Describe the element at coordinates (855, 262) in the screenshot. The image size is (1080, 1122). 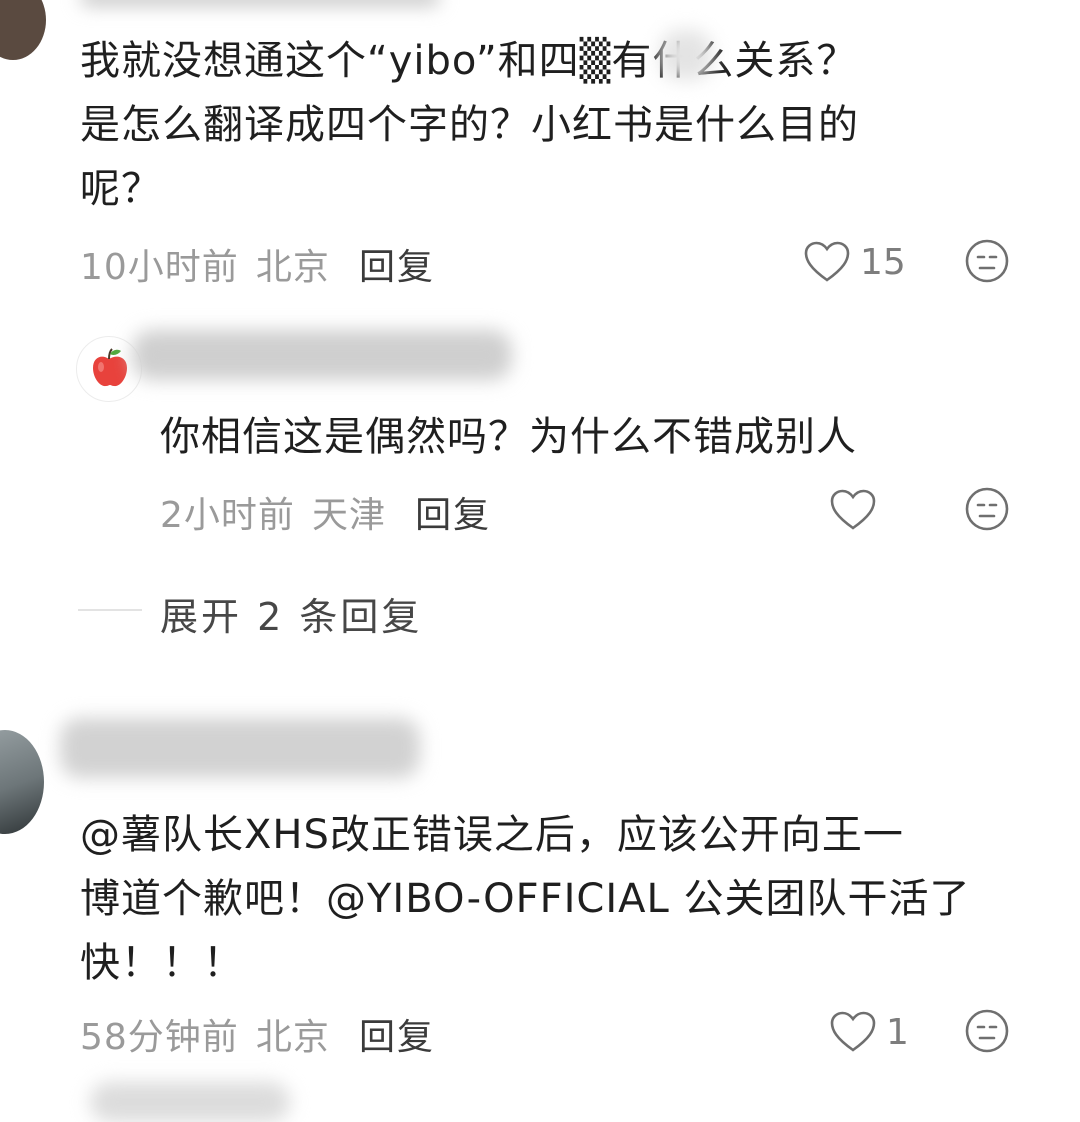
I see `like-button: 15` at that location.